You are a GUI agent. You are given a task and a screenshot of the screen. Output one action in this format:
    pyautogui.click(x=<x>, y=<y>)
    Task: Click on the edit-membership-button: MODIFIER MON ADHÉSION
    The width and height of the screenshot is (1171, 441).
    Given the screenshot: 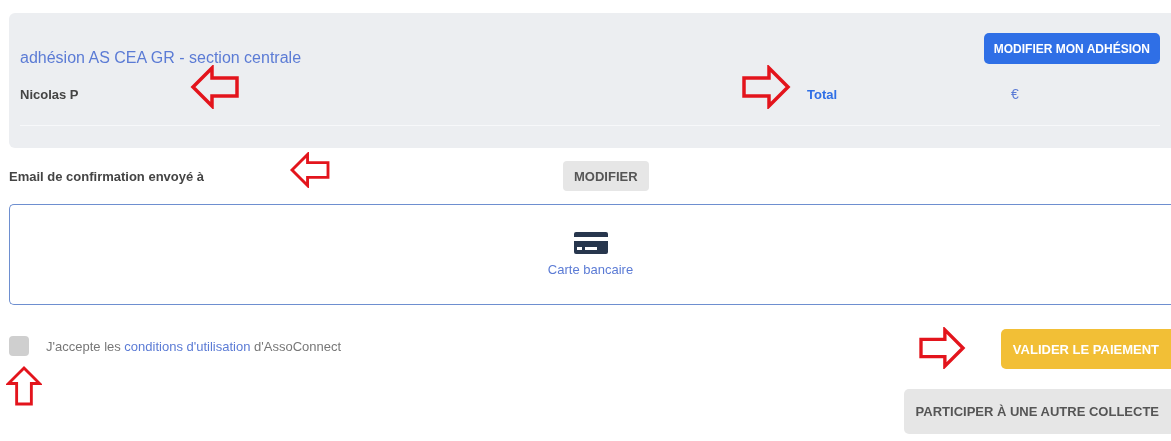 What is the action you would take?
    pyautogui.click(x=1071, y=48)
    